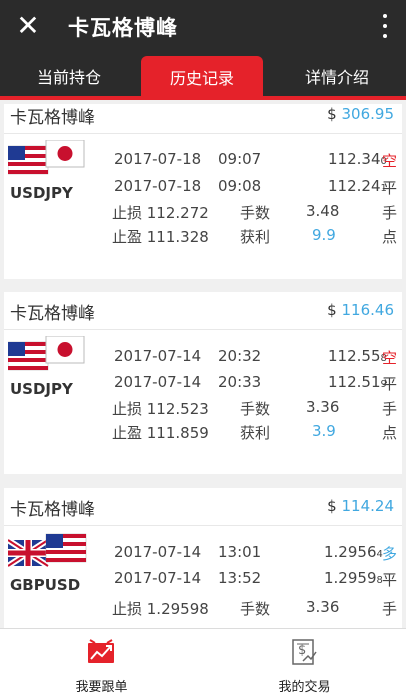 This screenshot has height=694, width=406. What do you see at coordinates (160, 237) in the screenshot?
I see `take-profit: 止盈 111.328` at bounding box center [160, 237].